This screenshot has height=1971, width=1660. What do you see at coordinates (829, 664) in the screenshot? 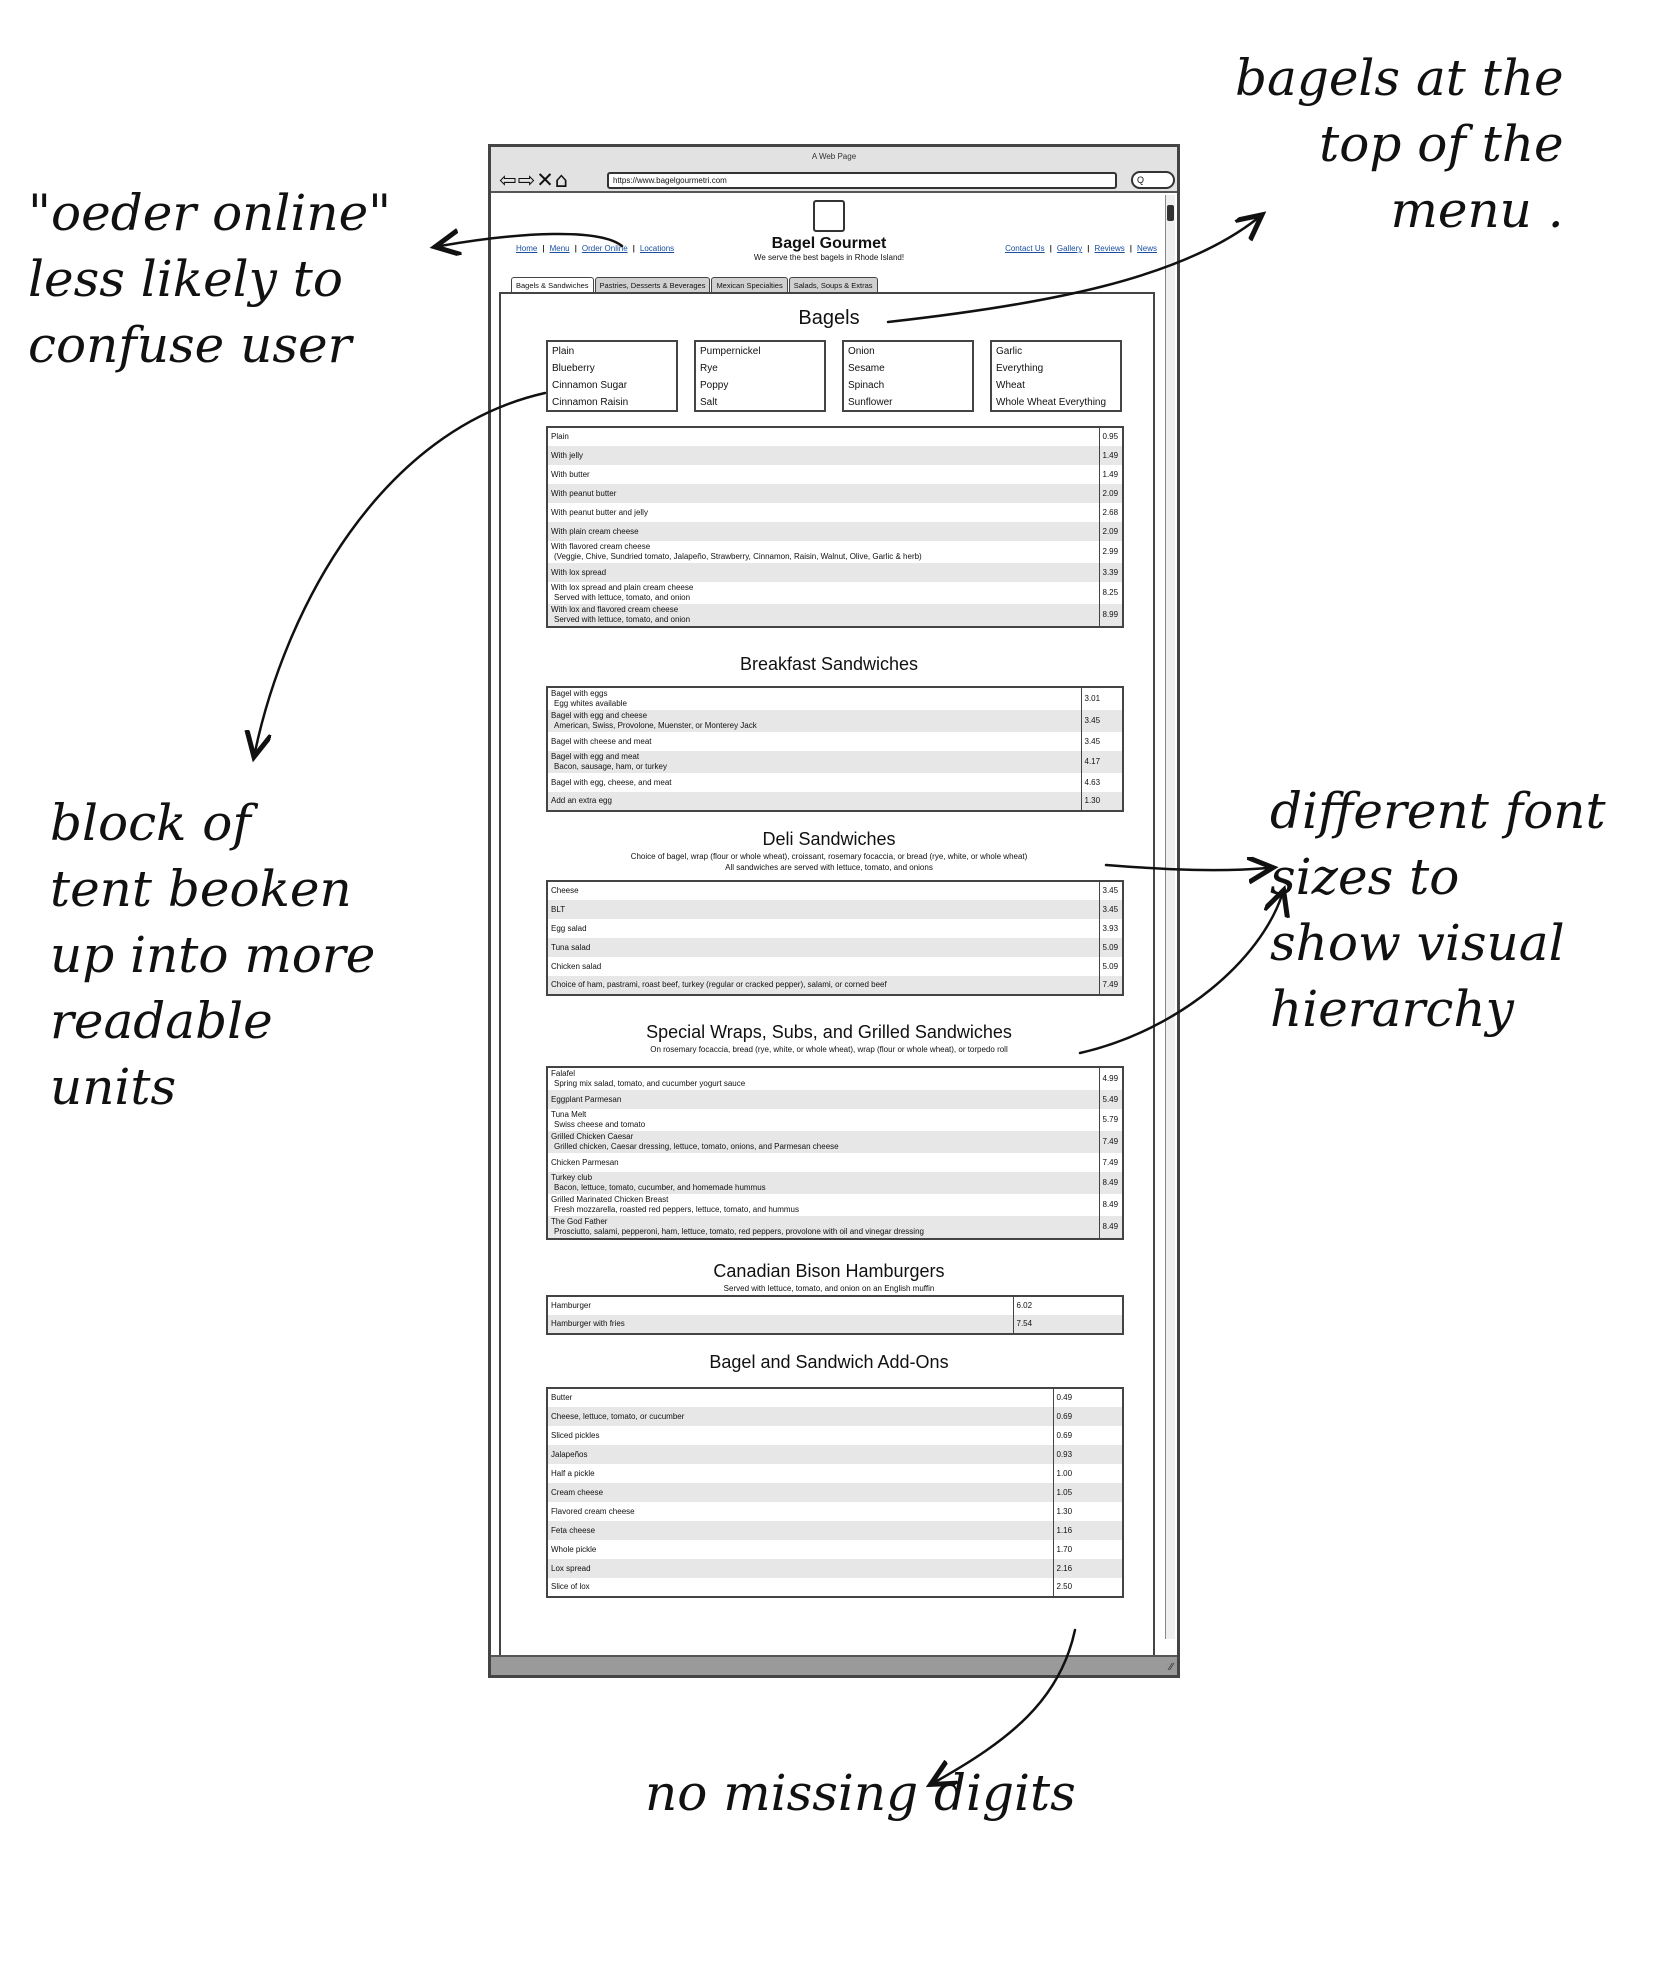
I see `section-title: Breakfast Sandwiches` at bounding box center [829, 664].